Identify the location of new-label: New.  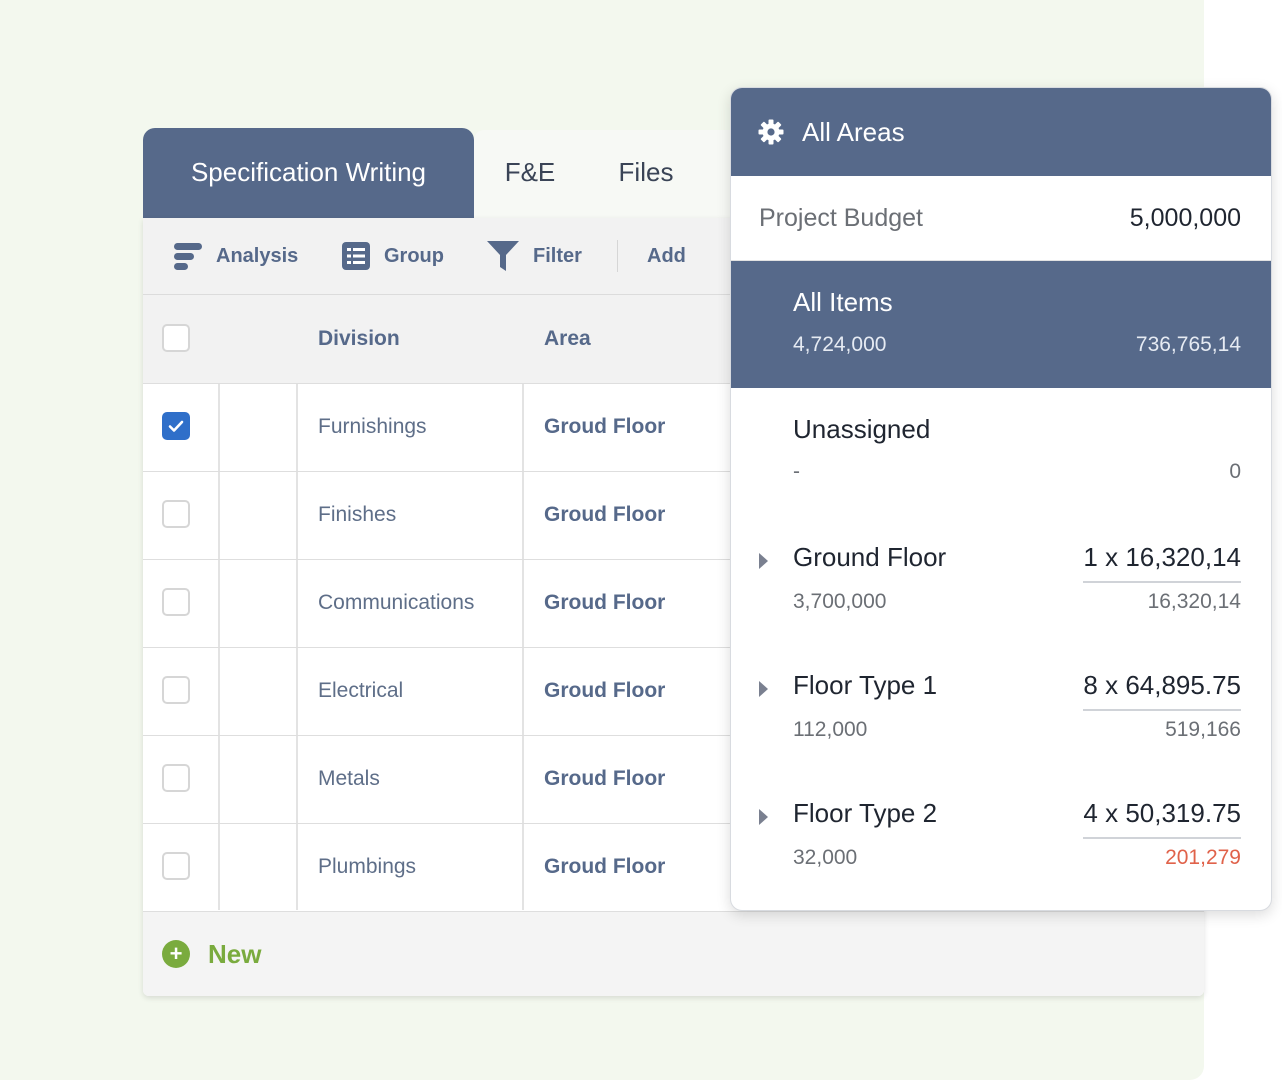
(235, 953).